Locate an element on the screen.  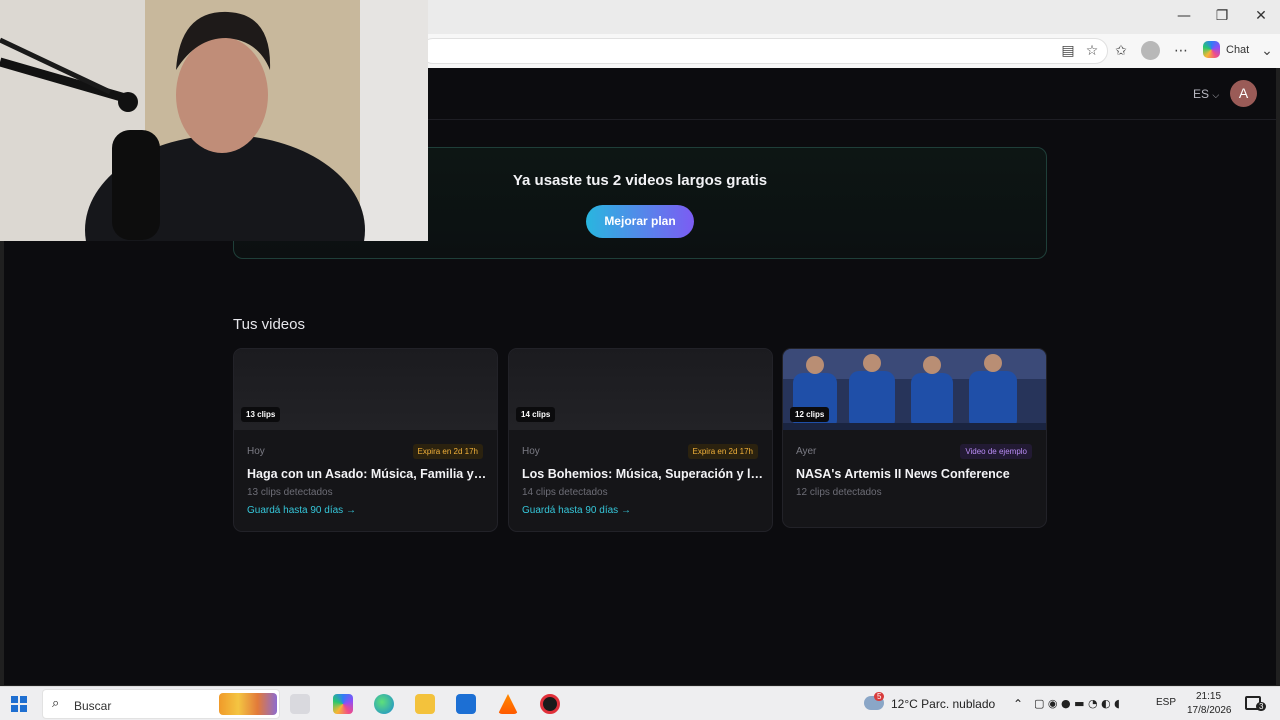
clips-detected: 13 clips detectados is located at coordinates (290, 492).